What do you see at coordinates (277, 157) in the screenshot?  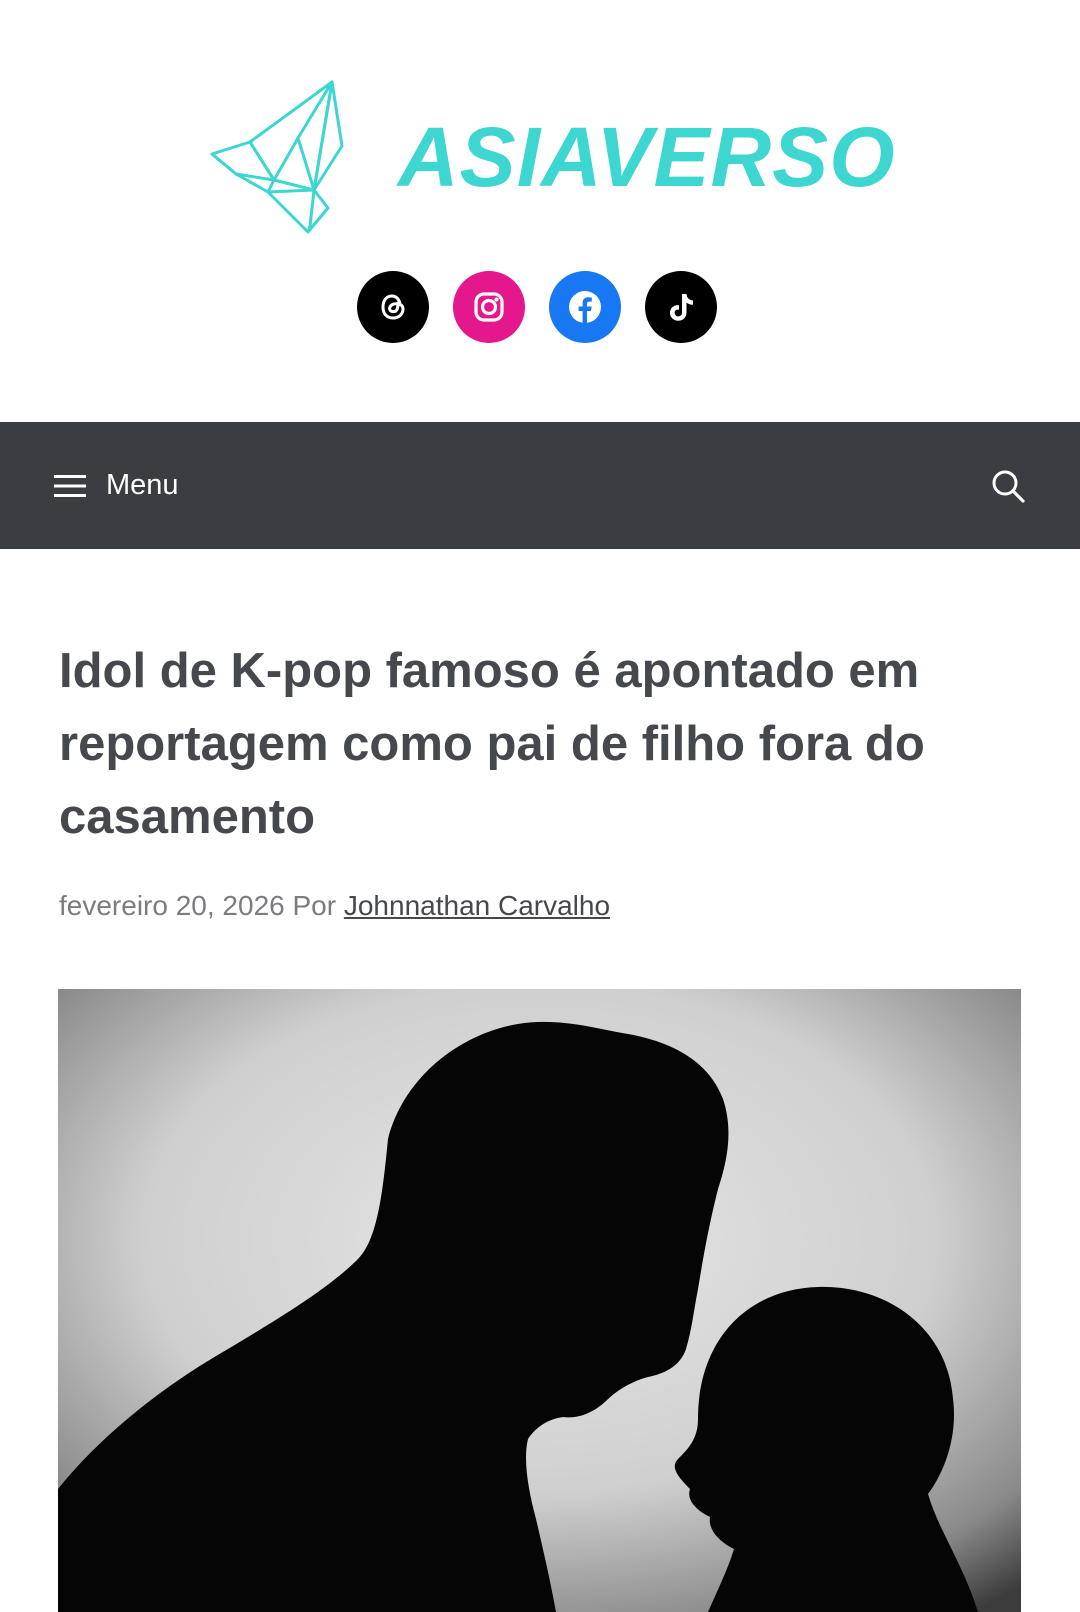 I see `origami-bird-icon` at bounding box center [277, 157].